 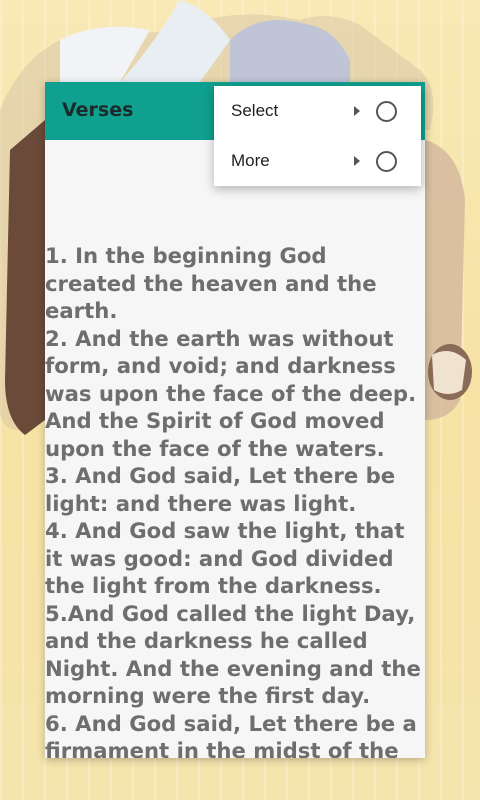 I want to click on overflow-menu: Select More, so click(x=317, y=136).